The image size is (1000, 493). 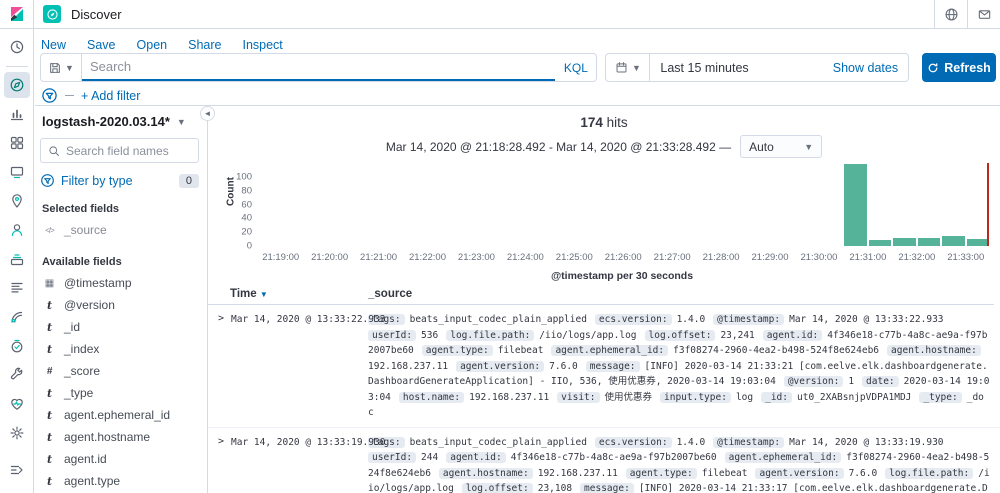 What do you see at coordinates (17, 114) in the screenshot?
I see `nav-visualize-icon` at bounding box center [17, 114].